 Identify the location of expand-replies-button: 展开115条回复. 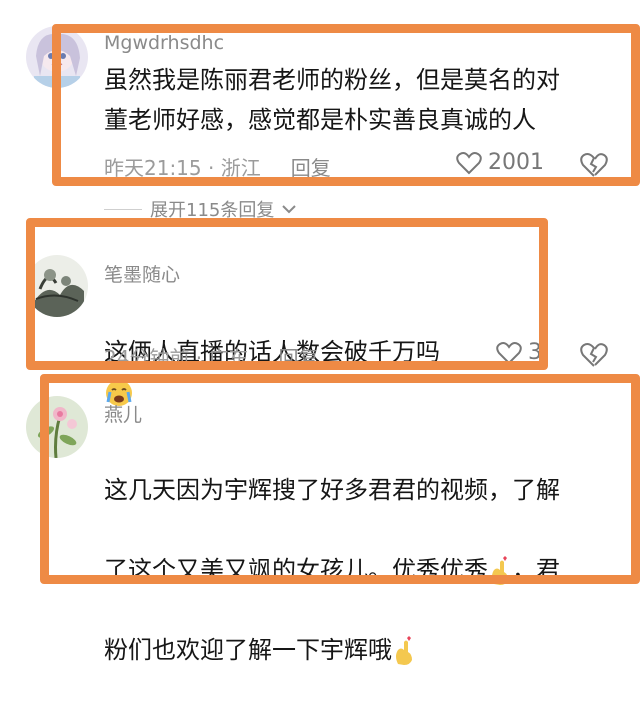
(200, 209).